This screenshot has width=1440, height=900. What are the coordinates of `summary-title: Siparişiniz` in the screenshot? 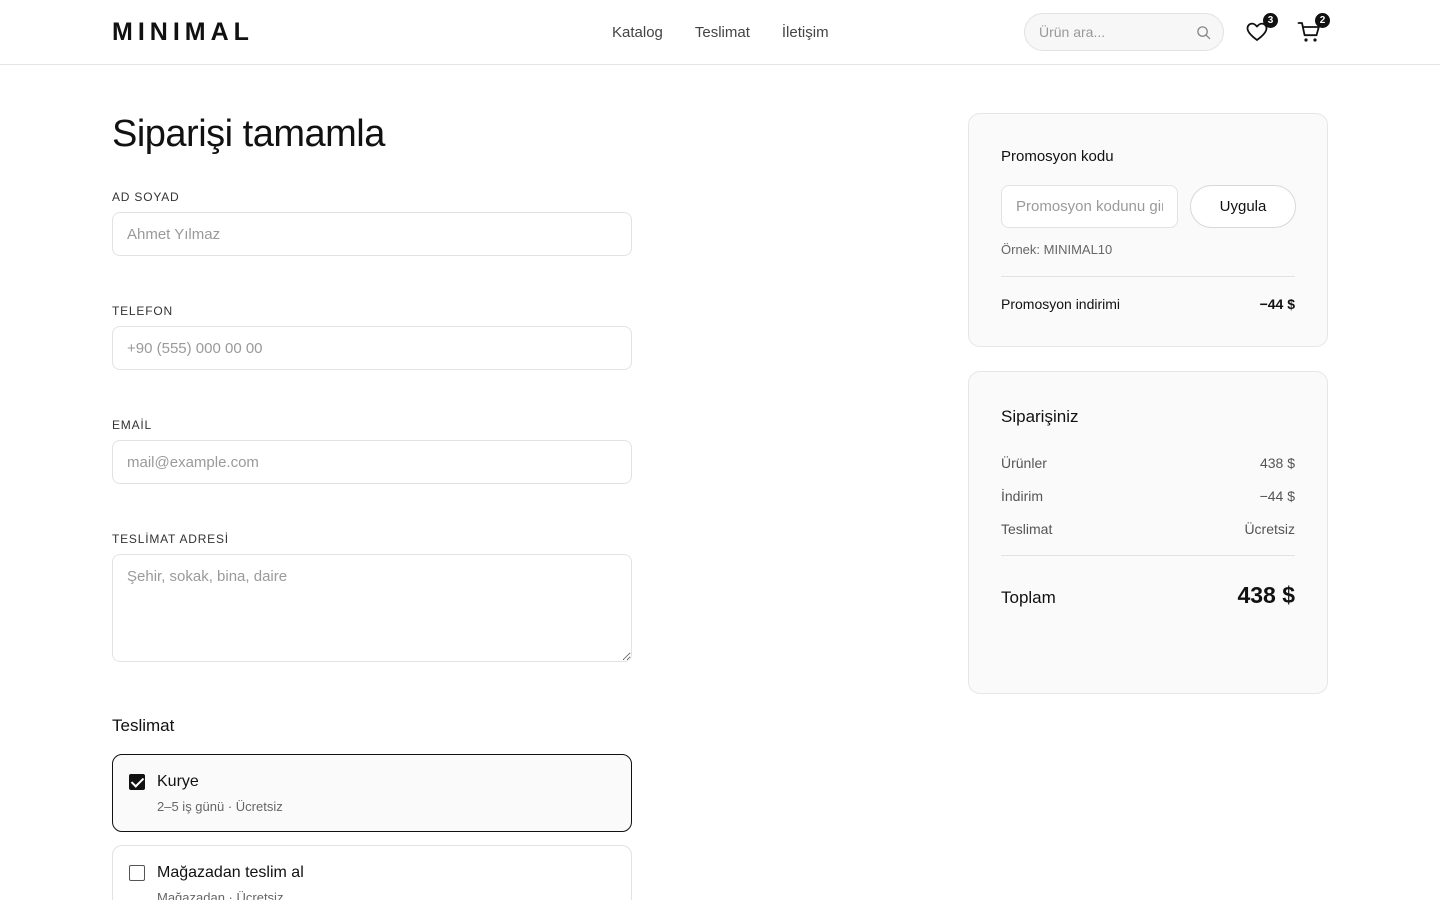 It's located at (1040, 416).